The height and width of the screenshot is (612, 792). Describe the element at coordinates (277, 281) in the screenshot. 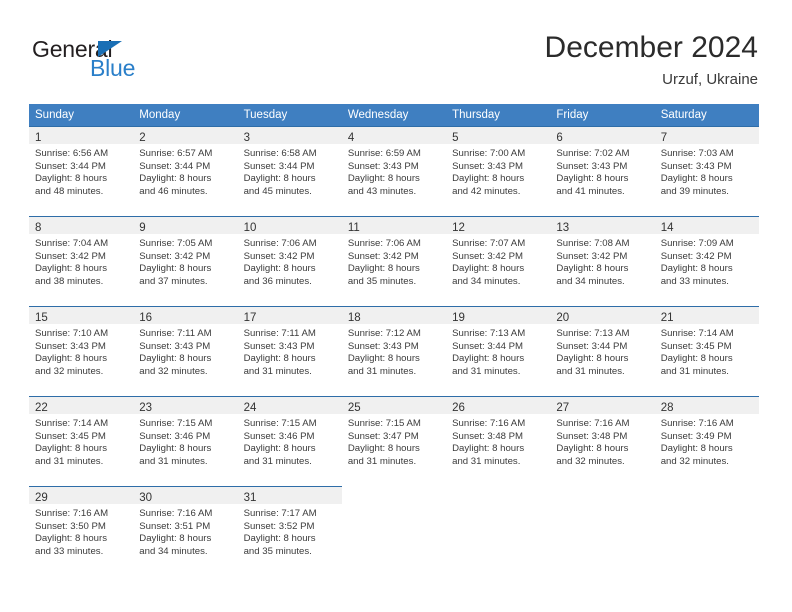

I see `daylight-duration-line2: and 36 minutes.` at that location.